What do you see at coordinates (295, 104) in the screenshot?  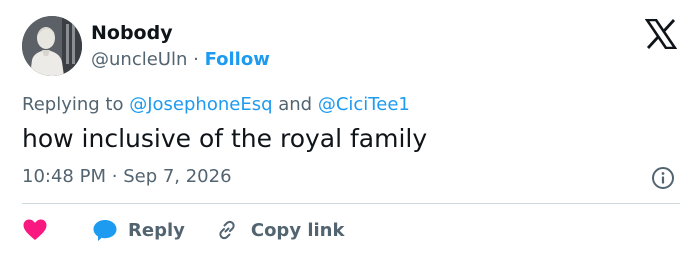 I see `replying-conjunction: and` at bounding box center [295, 104].